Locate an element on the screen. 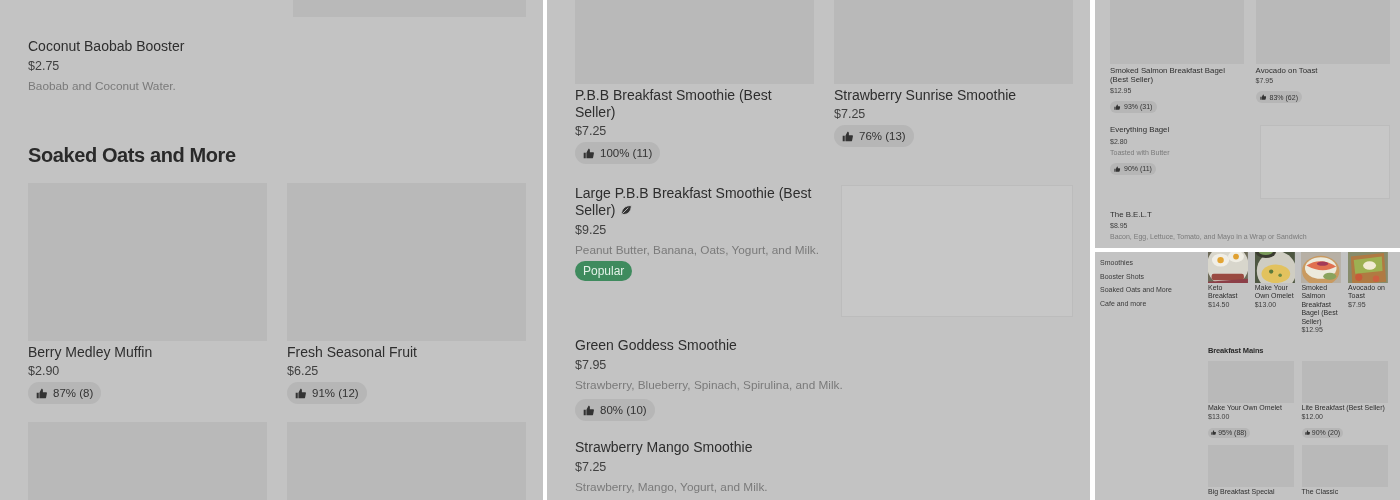  item-description: Baobab and Coconut Water. is located at coordinates (102, 86).